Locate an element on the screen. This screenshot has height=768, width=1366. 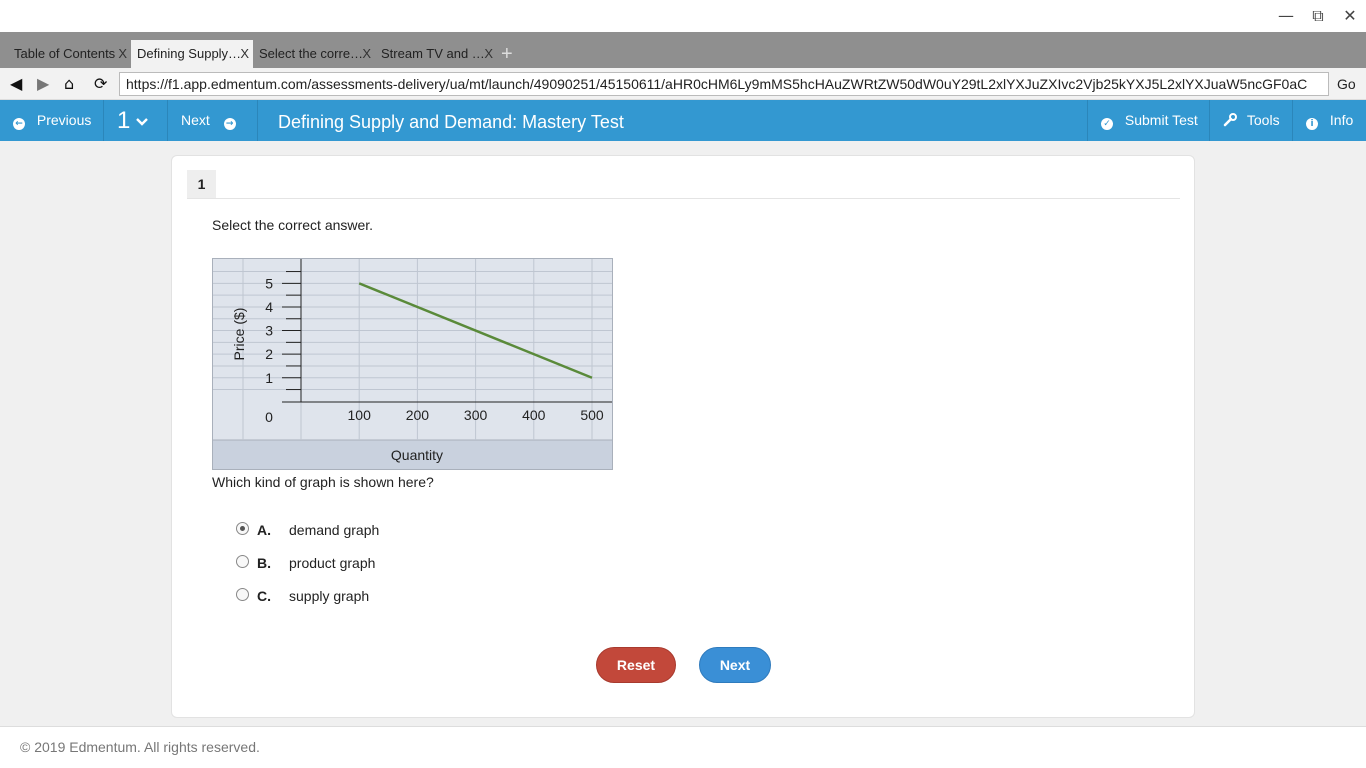
tools-label: Tools is located at coordinates (1263, 120).